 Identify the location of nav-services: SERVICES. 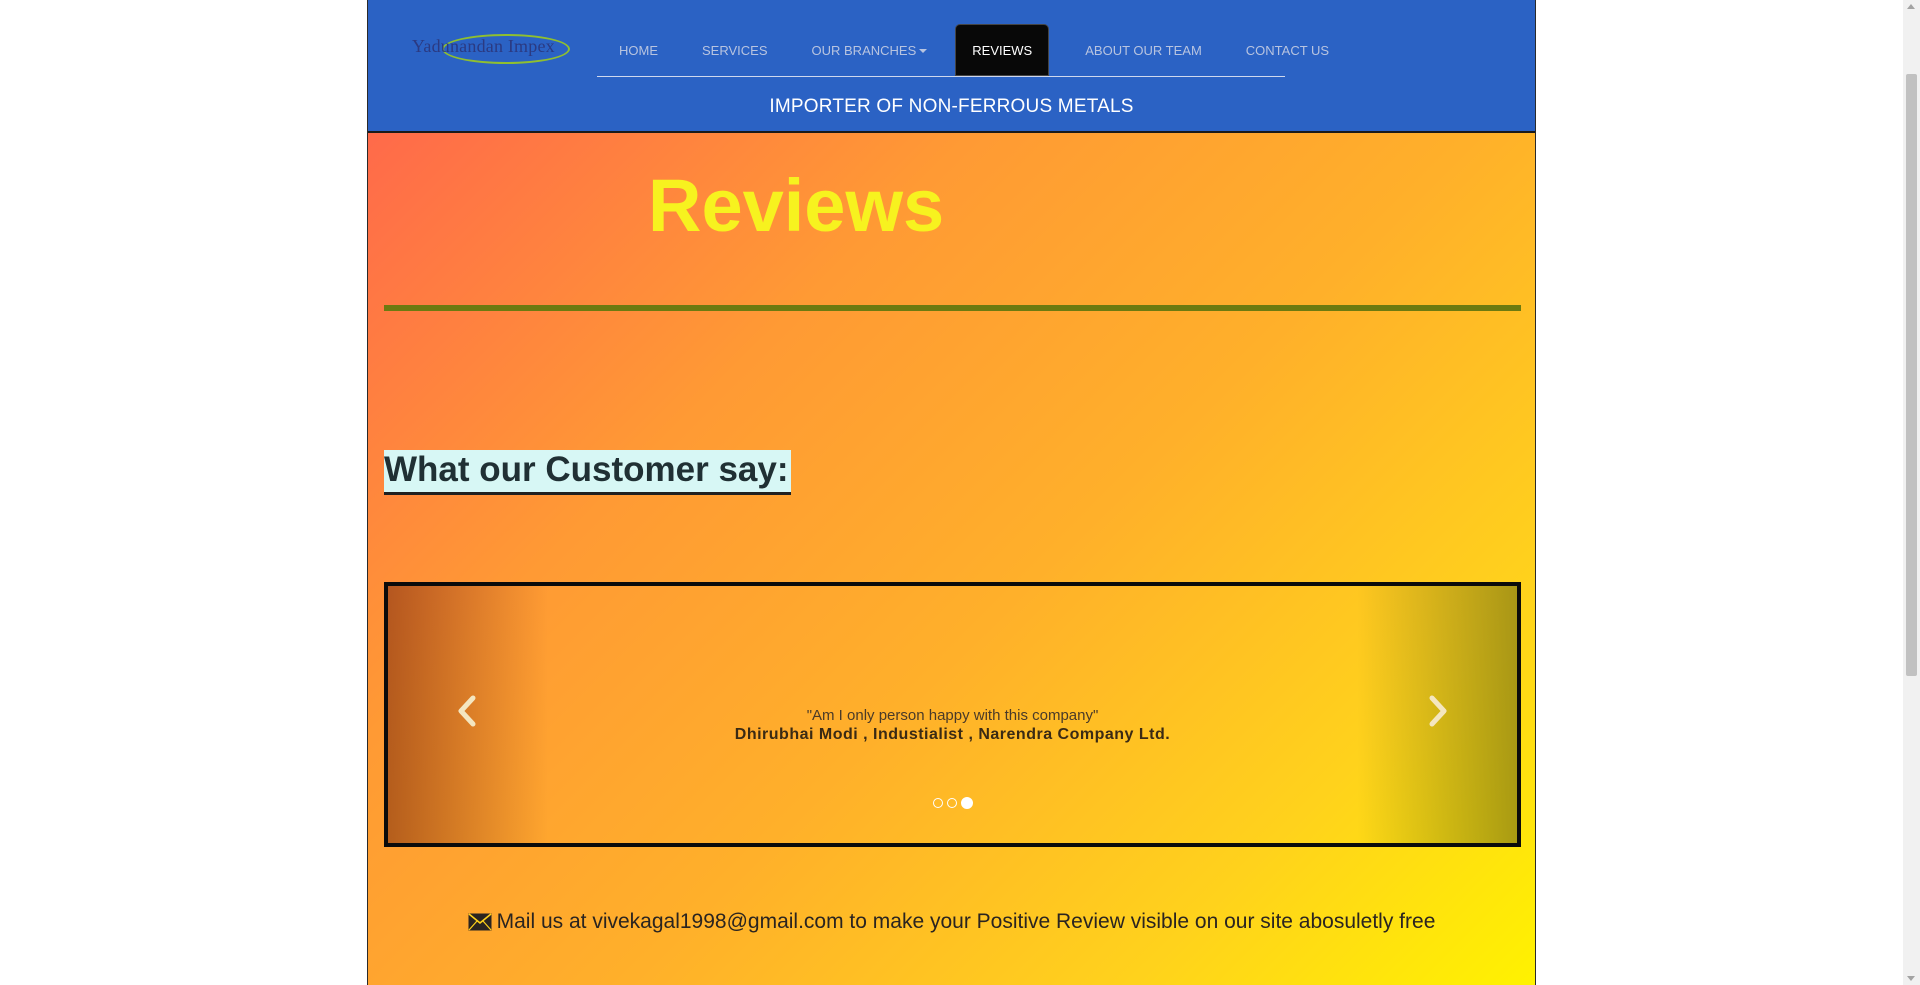
(735, 50).